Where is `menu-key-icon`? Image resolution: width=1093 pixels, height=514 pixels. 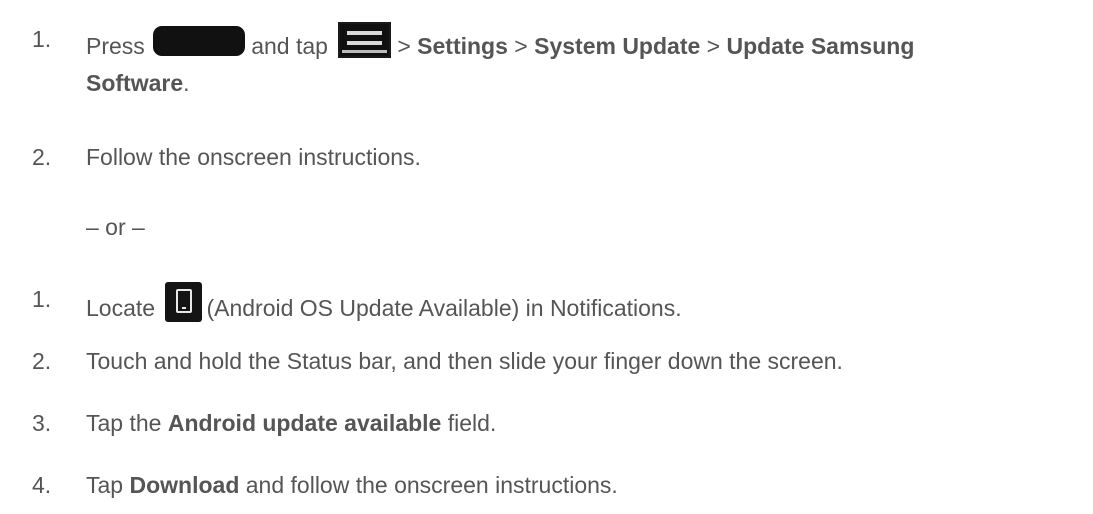
menu-key-icon is located at coordinates (365, 40).